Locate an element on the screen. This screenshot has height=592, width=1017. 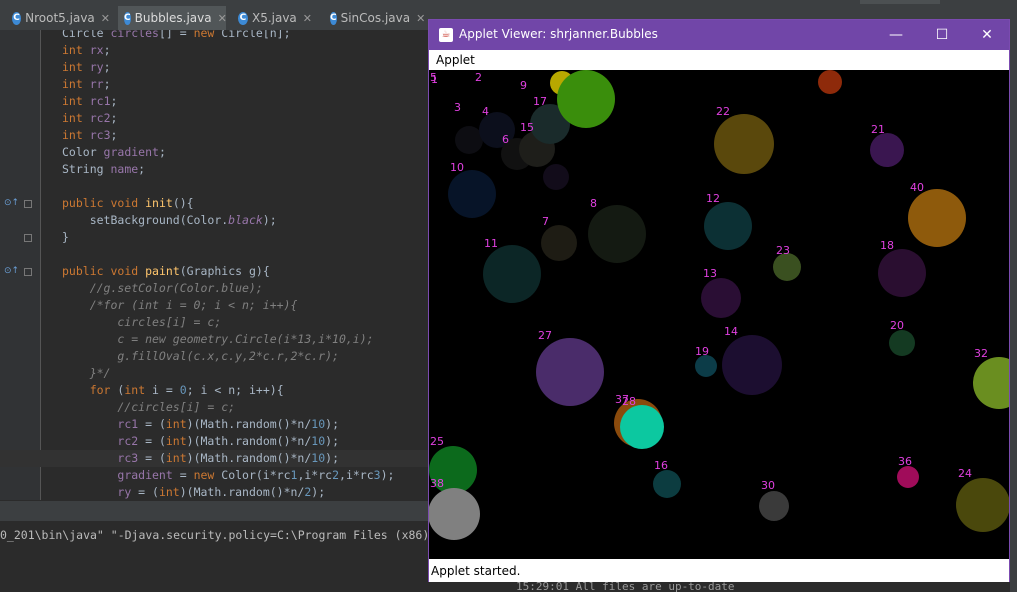
code-line: public void paint(Graphics g){ is located at coordinates (215, 271).